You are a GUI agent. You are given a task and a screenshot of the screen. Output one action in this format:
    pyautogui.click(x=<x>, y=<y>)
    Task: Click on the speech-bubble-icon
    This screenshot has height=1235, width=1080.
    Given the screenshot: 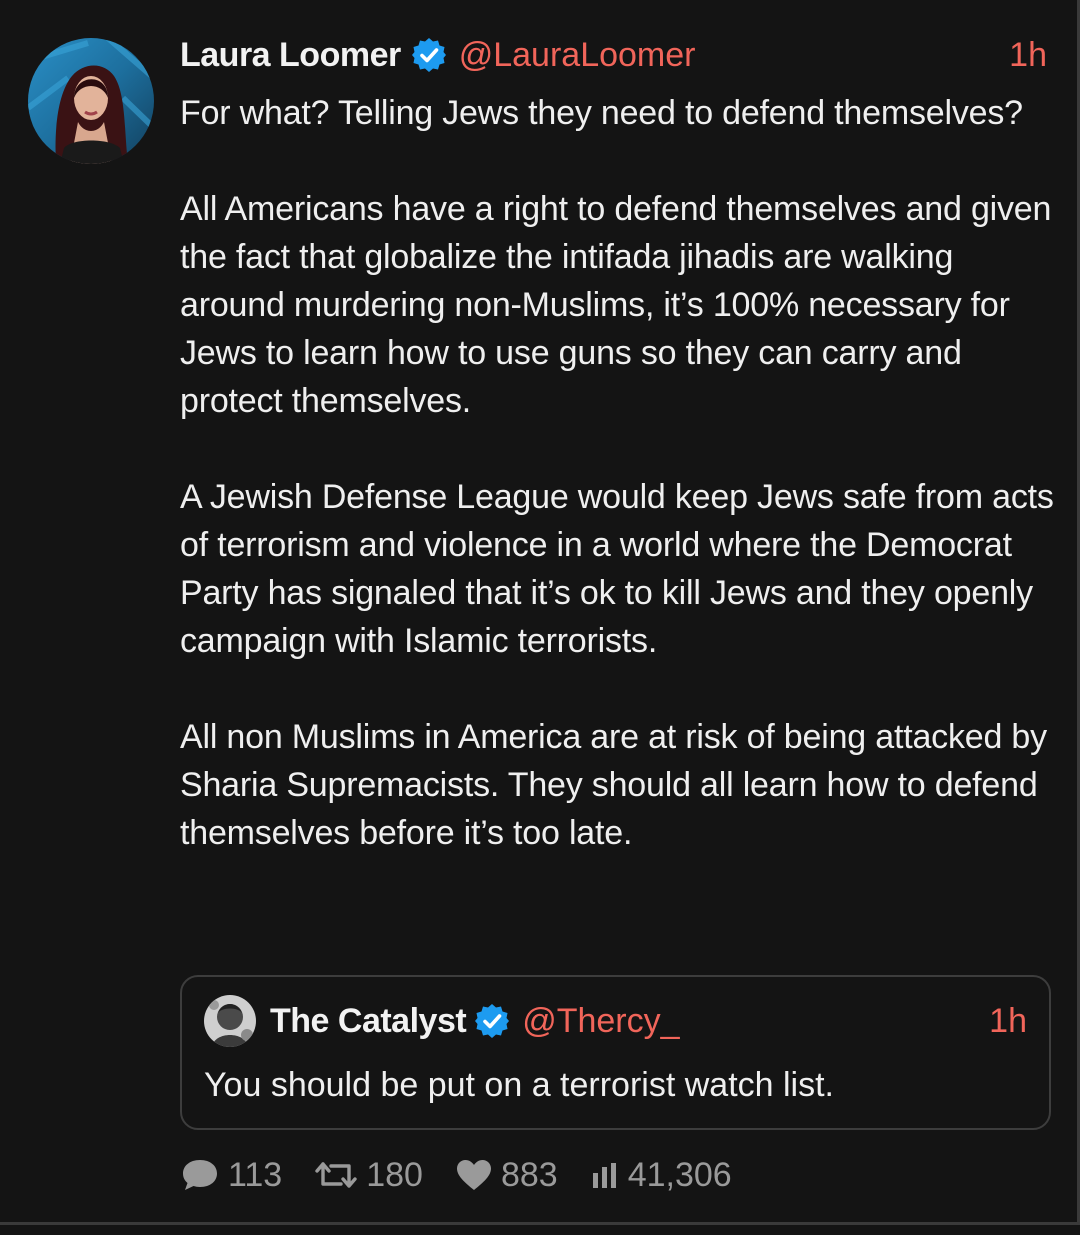 What is the action you would take?
    pyautogui.click(x=200, y=1175)
    